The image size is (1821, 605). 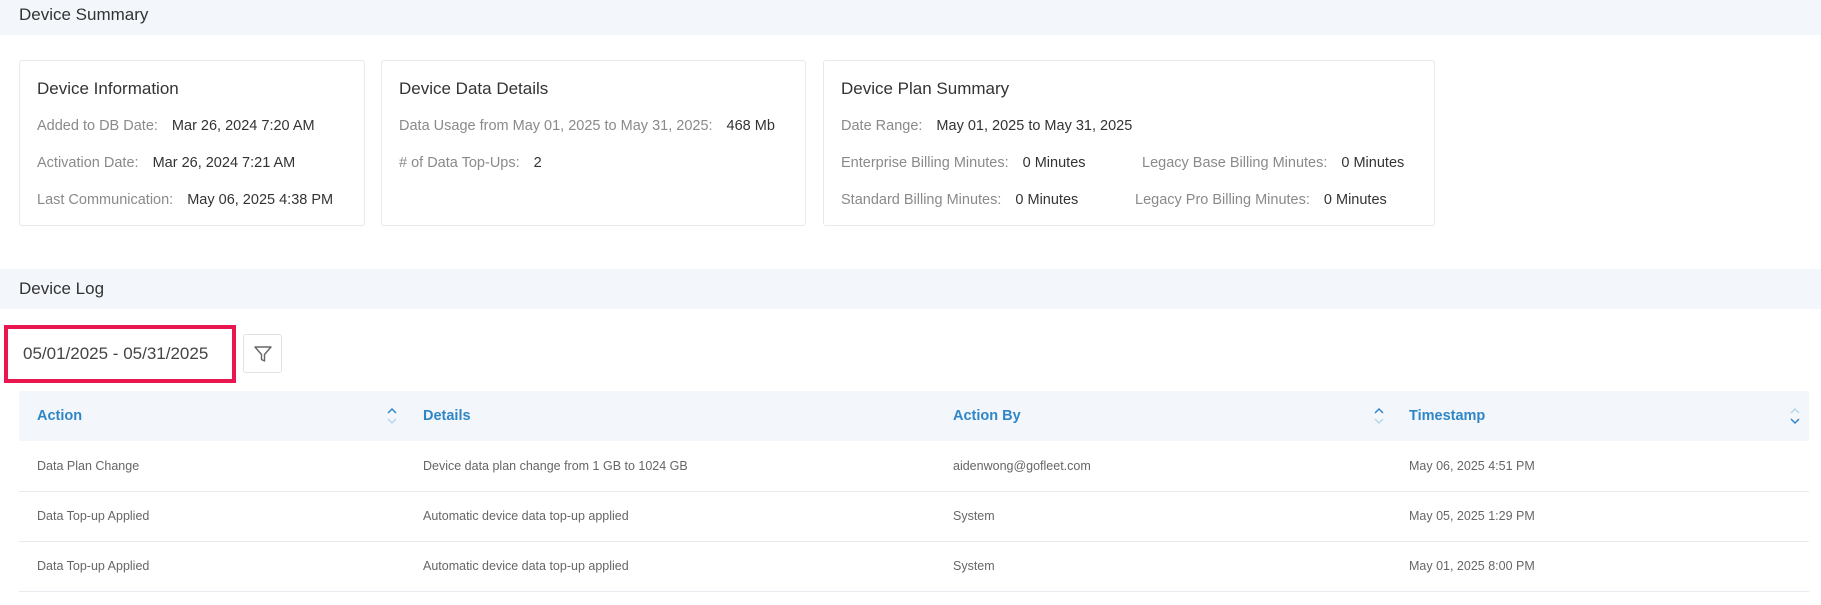 I want to click on column-header-action-label: Action, so click(x=60, y=416).